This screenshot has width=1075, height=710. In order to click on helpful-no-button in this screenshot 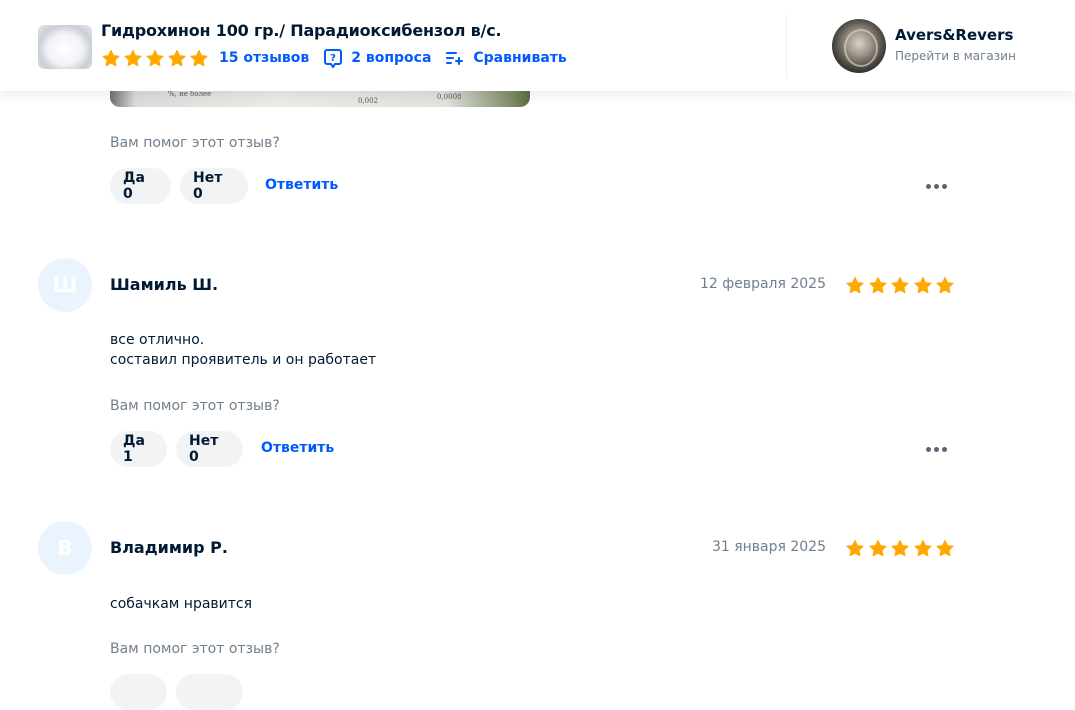, I will do `click(209, 692)`.